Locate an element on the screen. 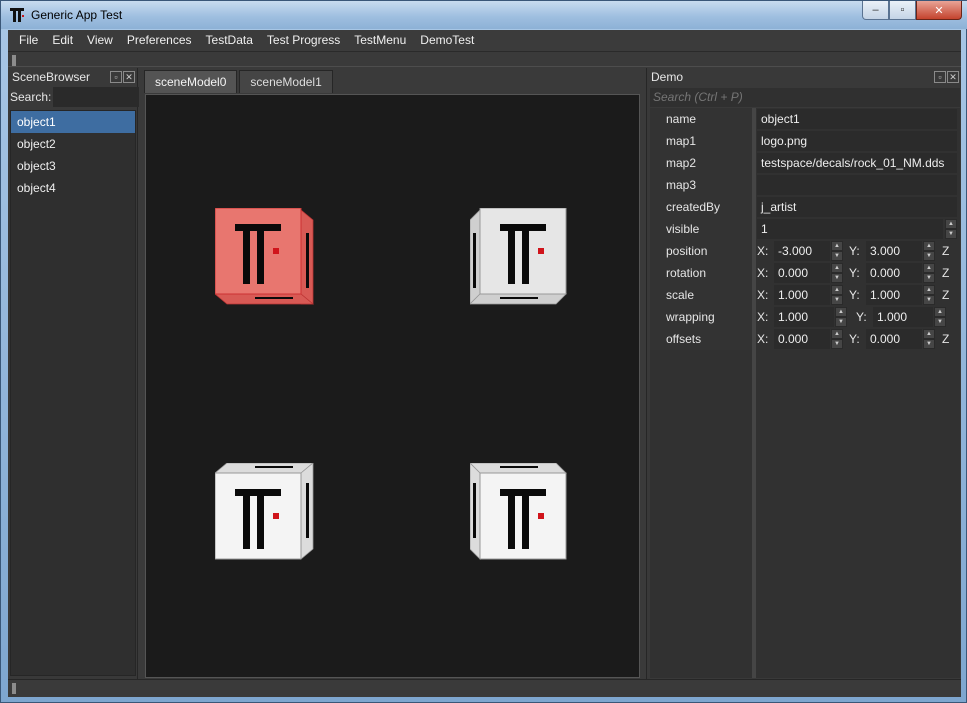 Image resolution: width=967 pixels, height=703 pixels. prop-label: map2 is located at coordinates (701, 163).